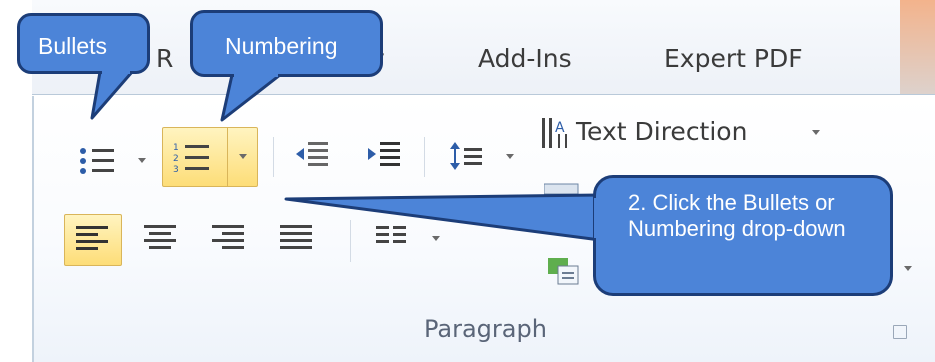 This screenshot has width=935, height=362. I want to click on numbering-callout: Numbering, so click(286, 43).